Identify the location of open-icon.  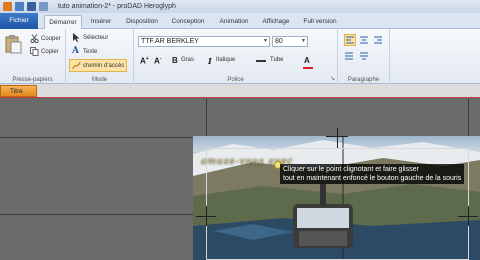
(19, 6).